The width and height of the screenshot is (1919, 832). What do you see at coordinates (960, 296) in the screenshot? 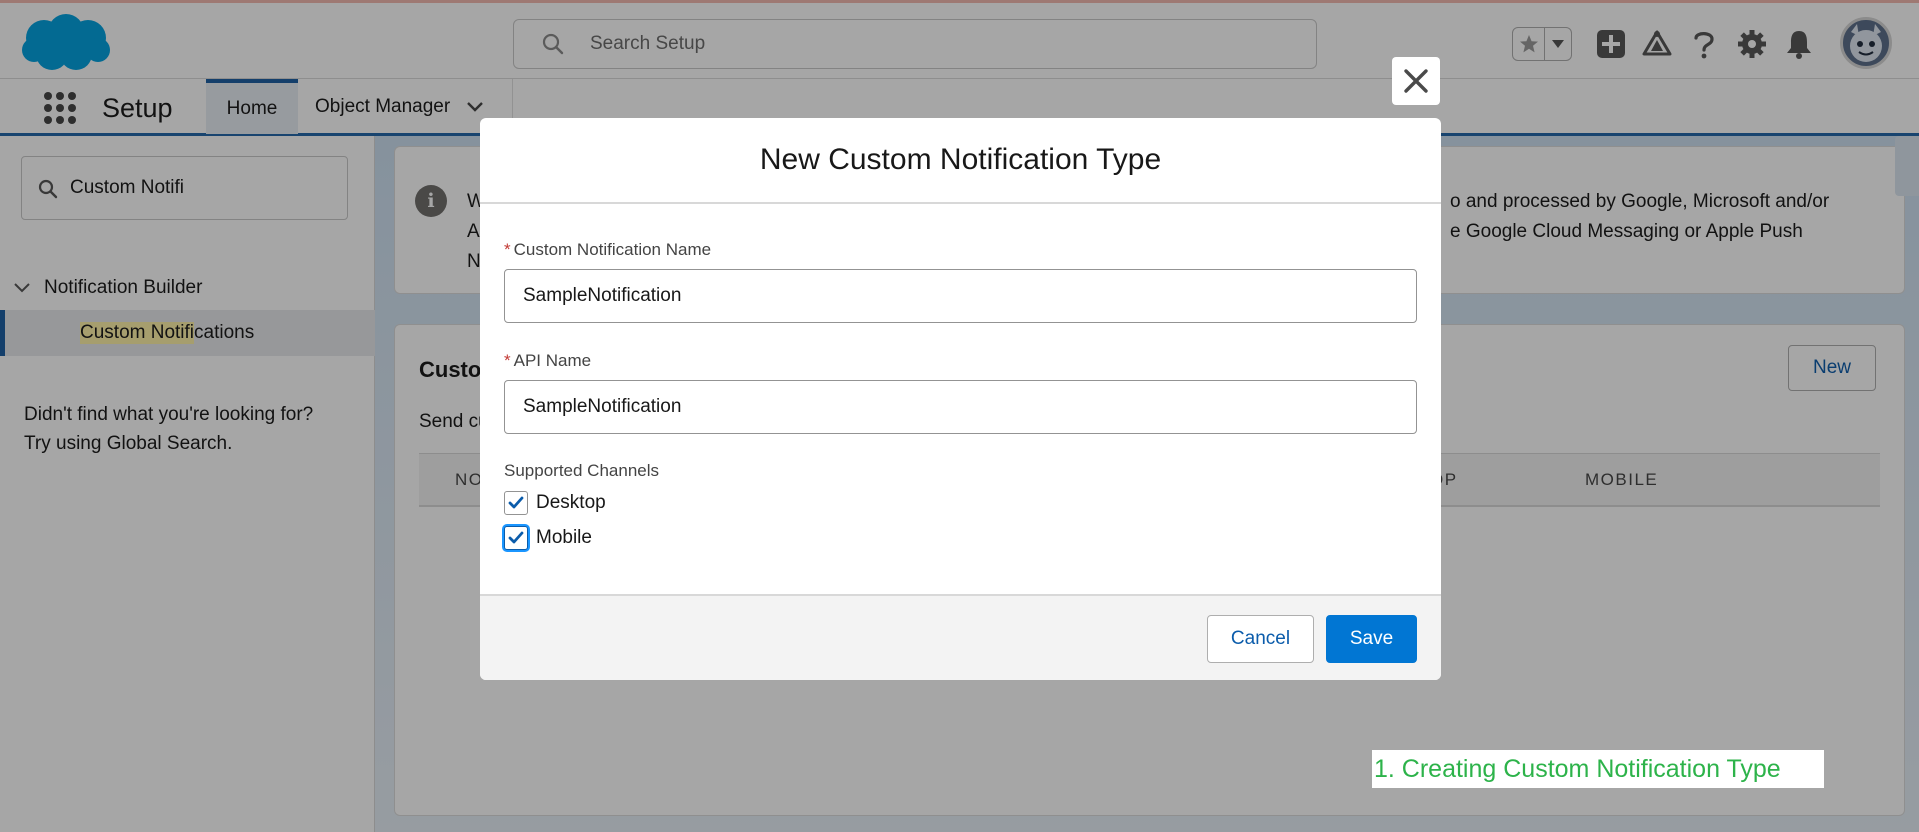
I see `notification-name-input` at bounding box center [960, 296].